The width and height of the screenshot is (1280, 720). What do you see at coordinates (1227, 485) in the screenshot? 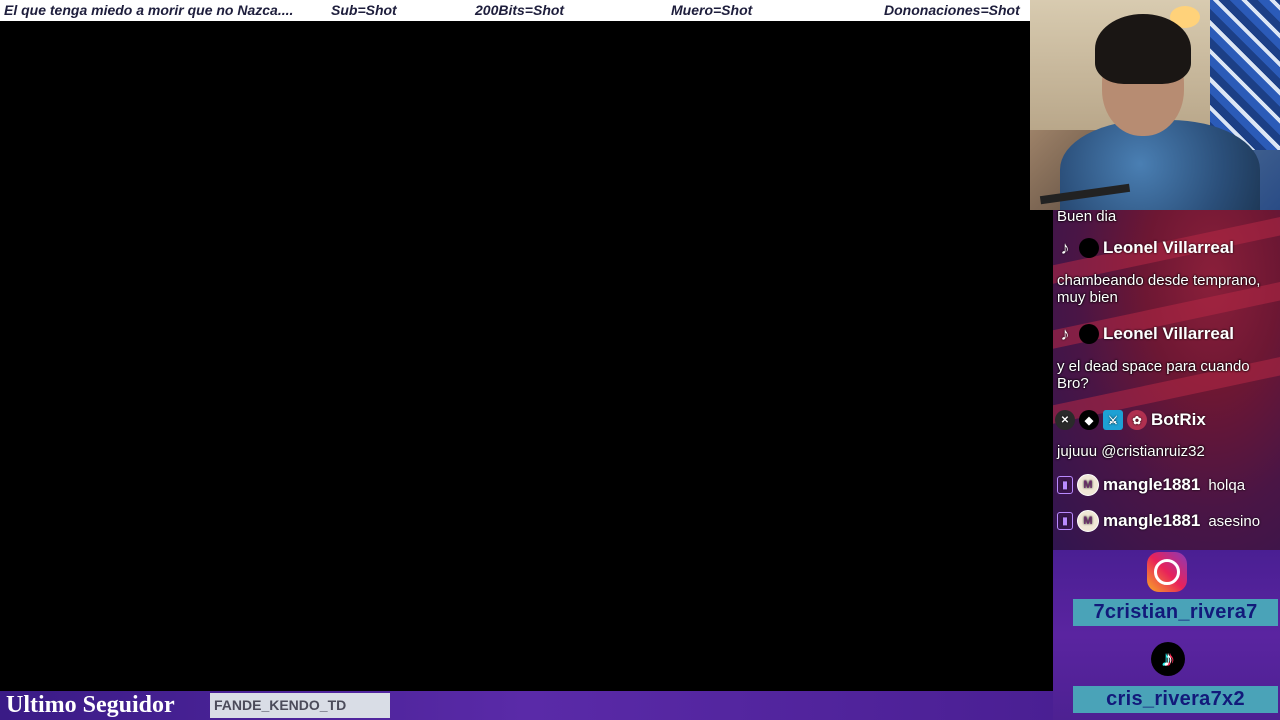
I see `chat-message: holqa` at bounding box center [1227, 485].